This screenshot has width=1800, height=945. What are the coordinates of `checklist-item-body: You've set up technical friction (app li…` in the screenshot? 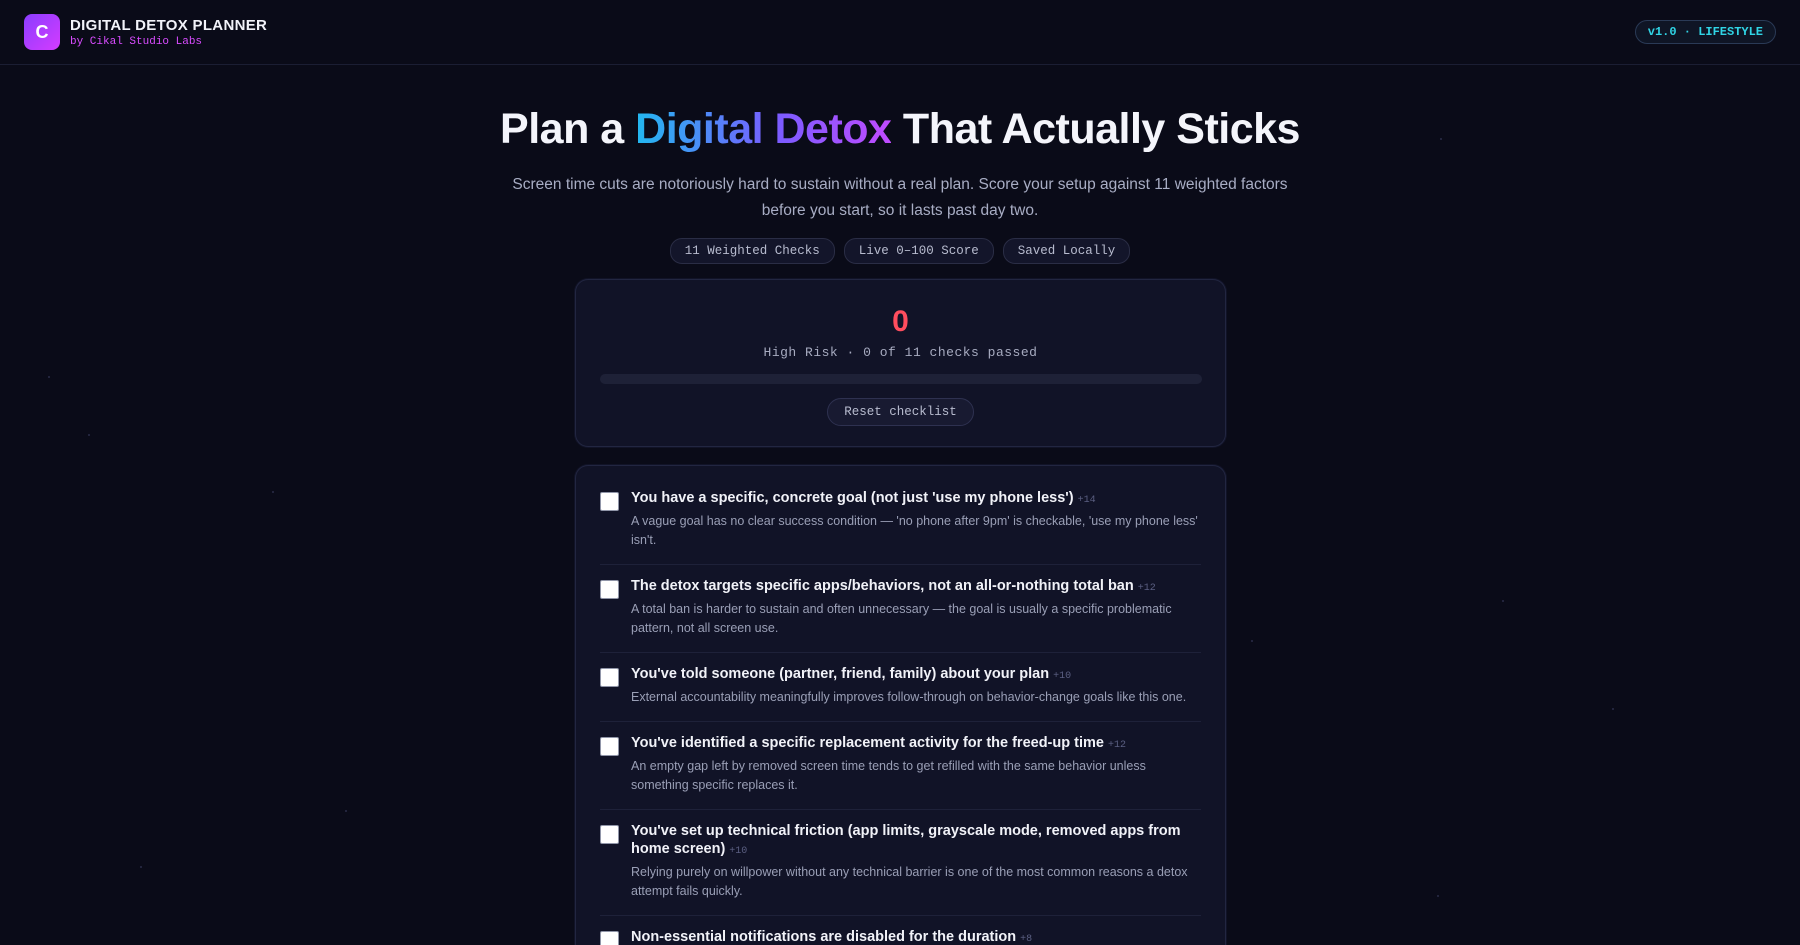 It's located at (916, 861).